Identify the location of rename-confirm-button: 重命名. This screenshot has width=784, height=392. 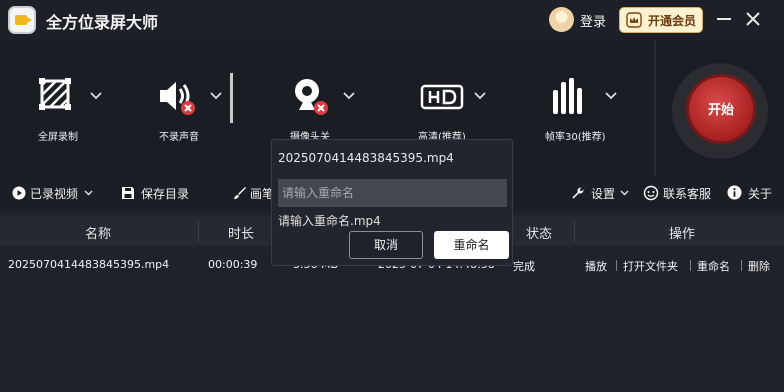
(471, 245).